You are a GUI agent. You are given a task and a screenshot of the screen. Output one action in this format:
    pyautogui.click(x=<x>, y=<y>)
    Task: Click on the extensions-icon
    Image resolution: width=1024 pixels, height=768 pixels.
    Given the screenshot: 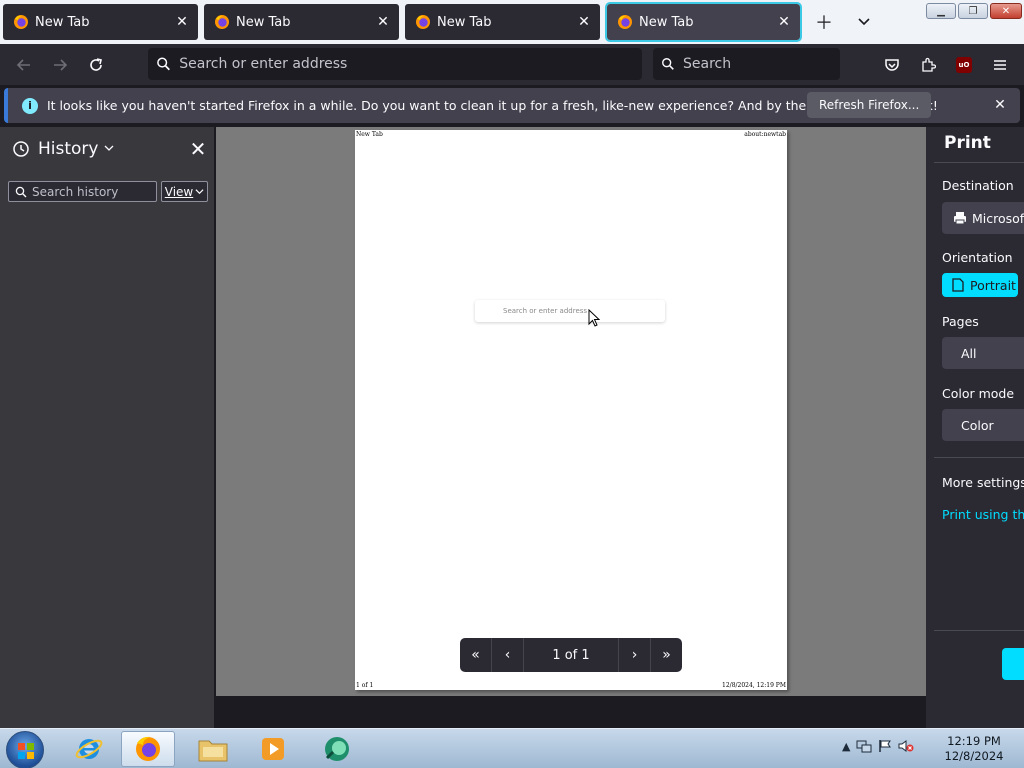 What is the action you would take?
    pyautogui.click(x=928, y=65)
    